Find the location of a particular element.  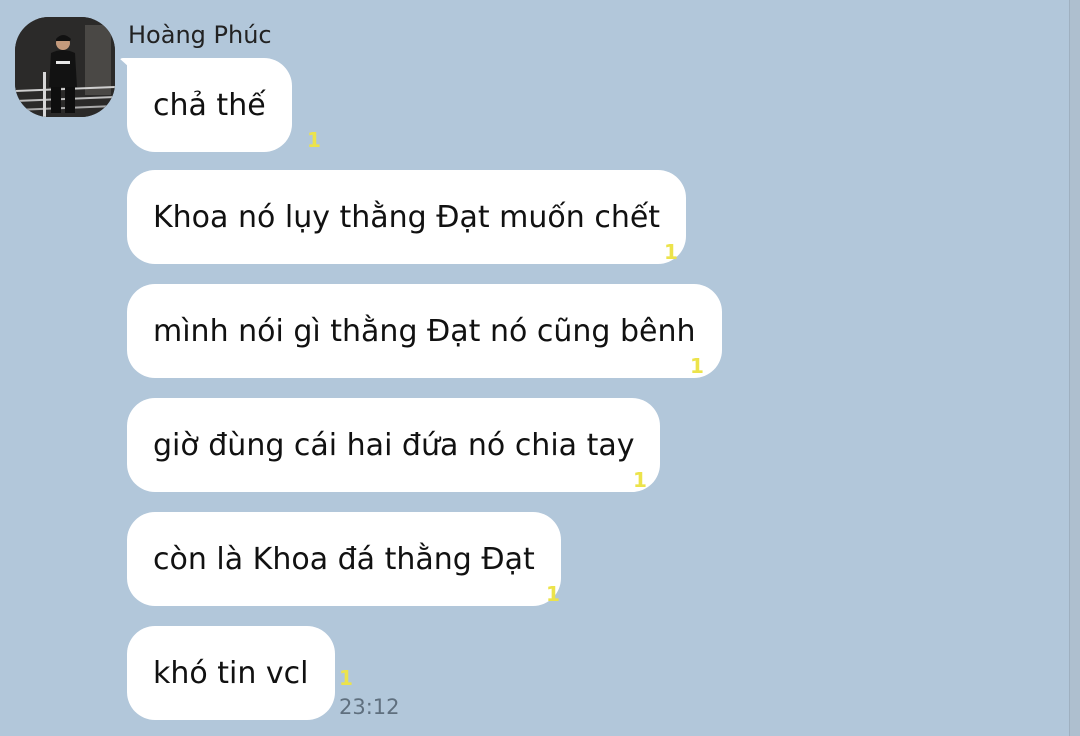

message-bubble: Khoa nó lụy thằng Đạt muốn chết is located at coordinates (407, 217).